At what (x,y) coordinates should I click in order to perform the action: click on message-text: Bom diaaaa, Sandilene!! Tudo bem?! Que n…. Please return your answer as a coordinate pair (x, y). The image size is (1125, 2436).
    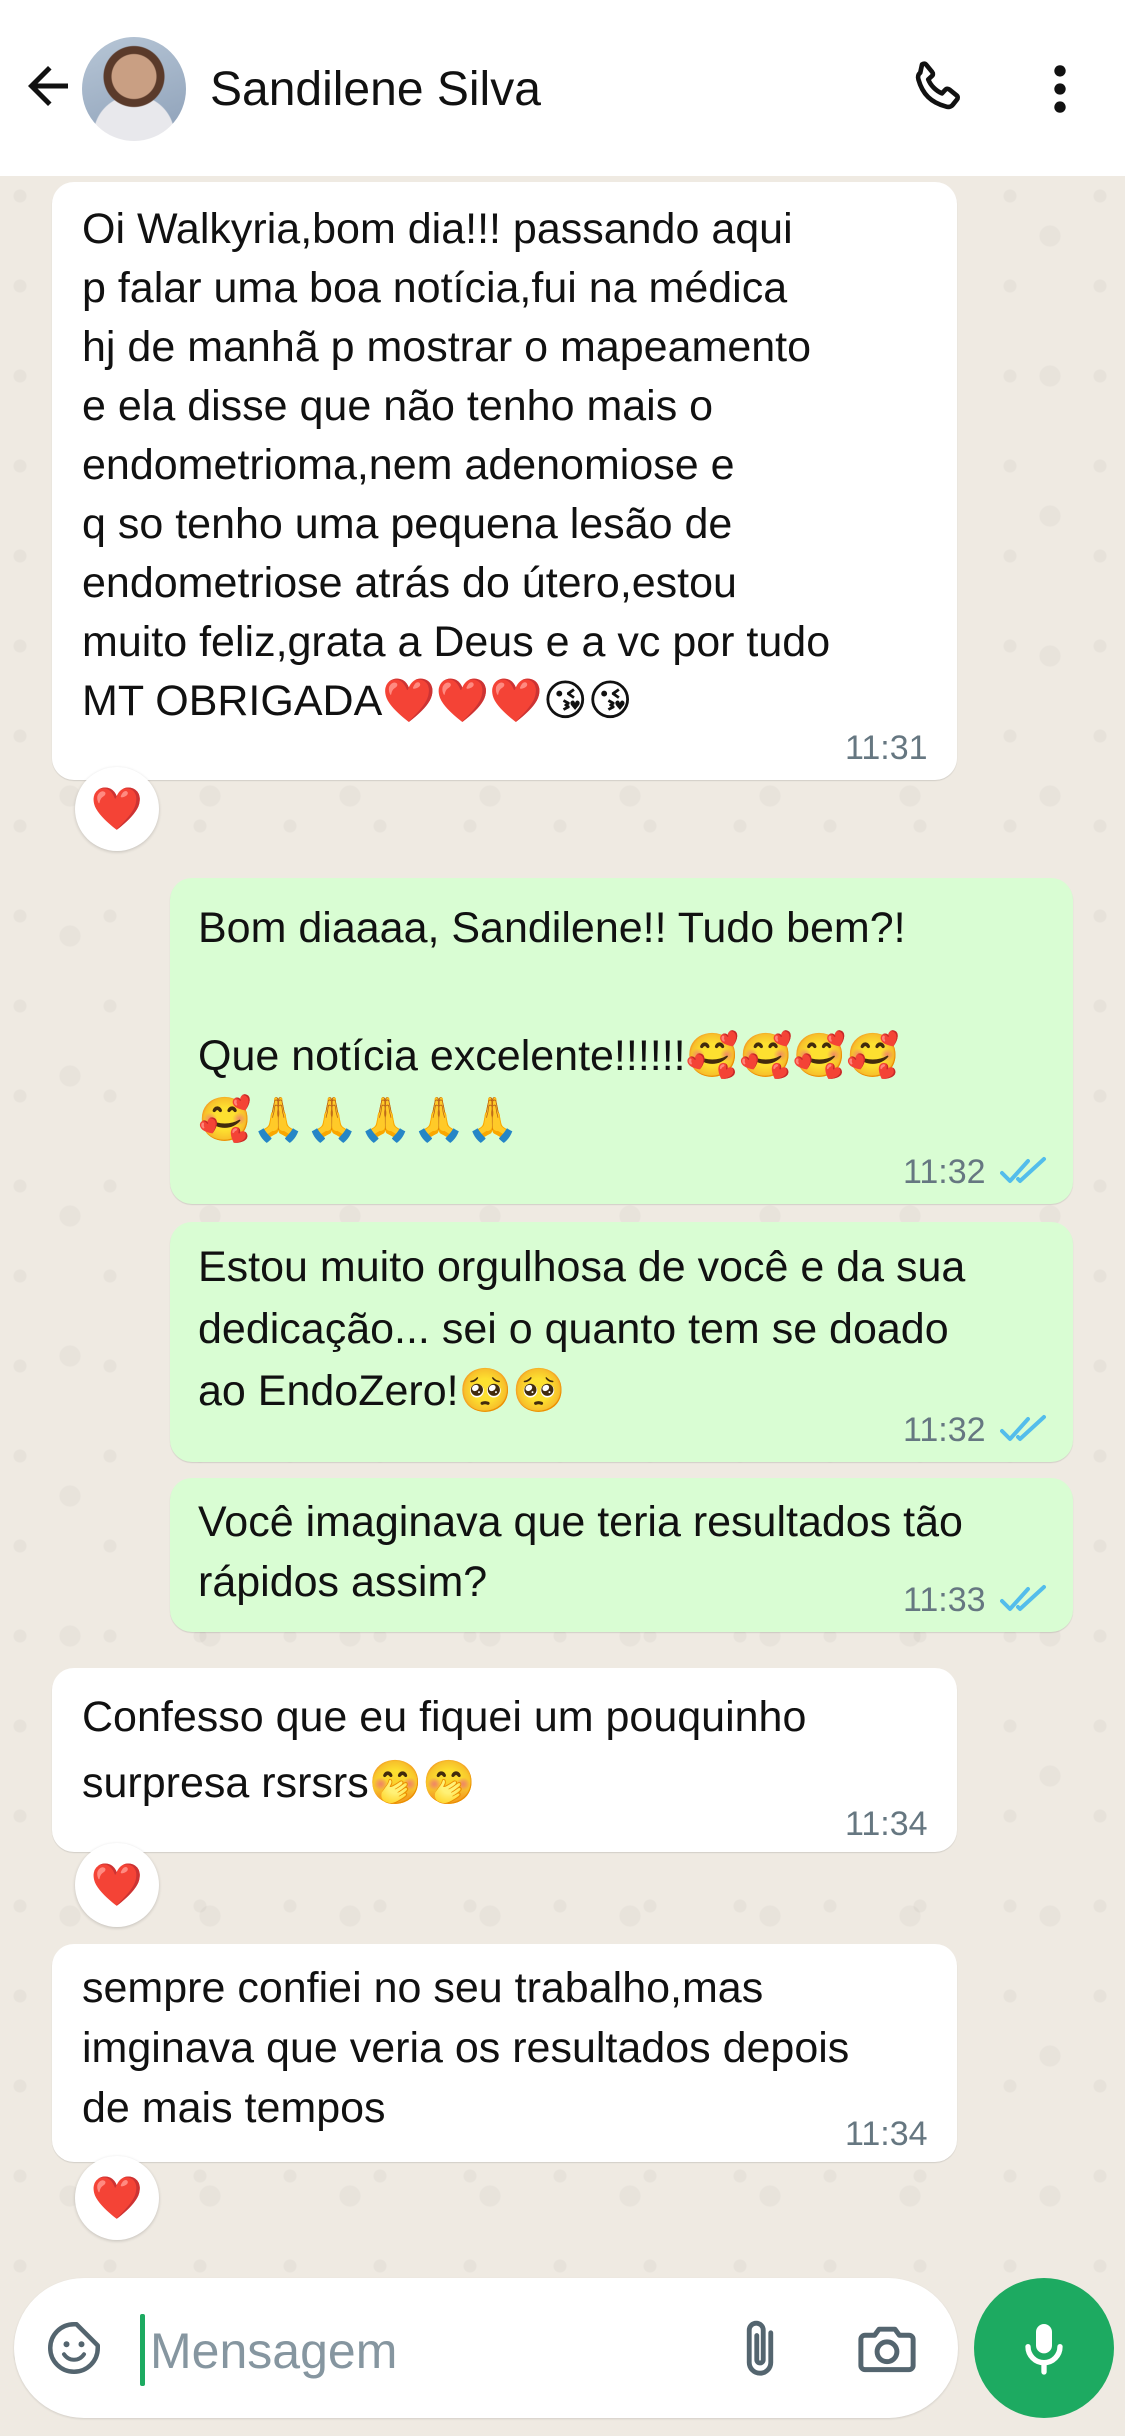
    Looking at the image, I should click on (552, 1024).